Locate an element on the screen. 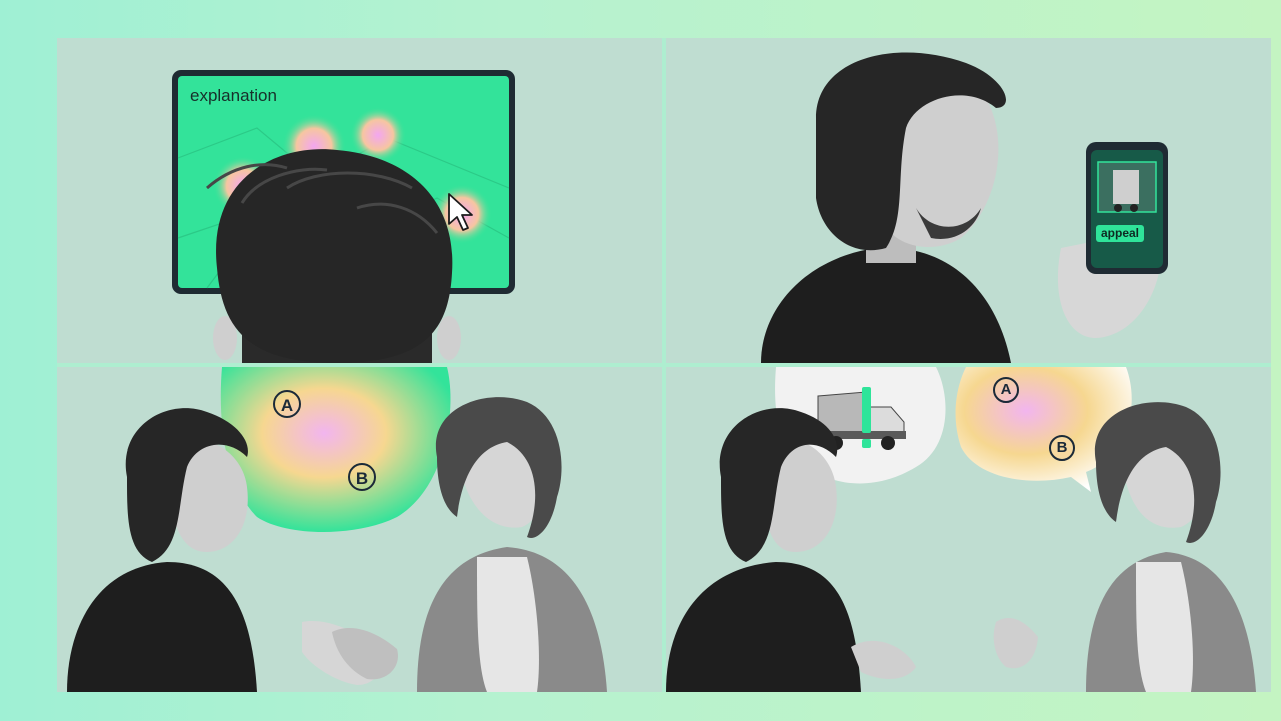 Image resolution: width=1281 pixels, height=721 pixels. vertical-divider is located at coordinates (664, 365).